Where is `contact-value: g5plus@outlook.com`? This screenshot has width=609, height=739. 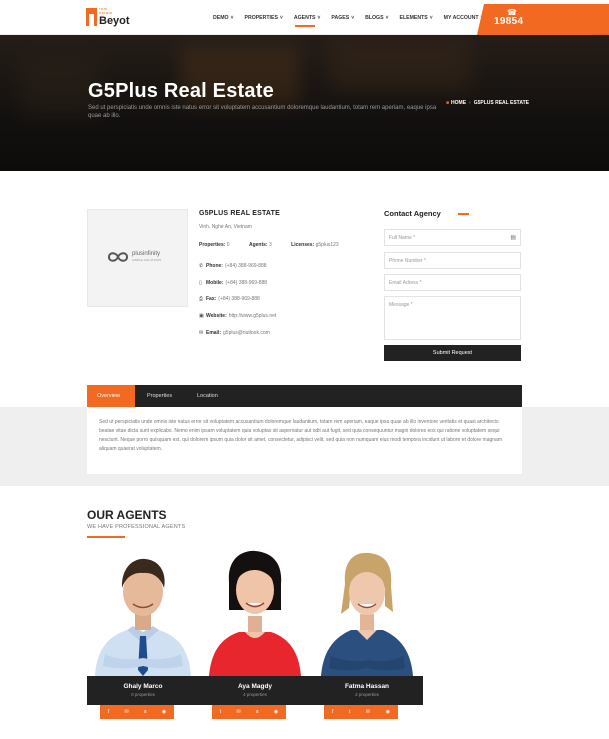 contact-value: g5plus@outlook.com is located at coordinates (246, 333).